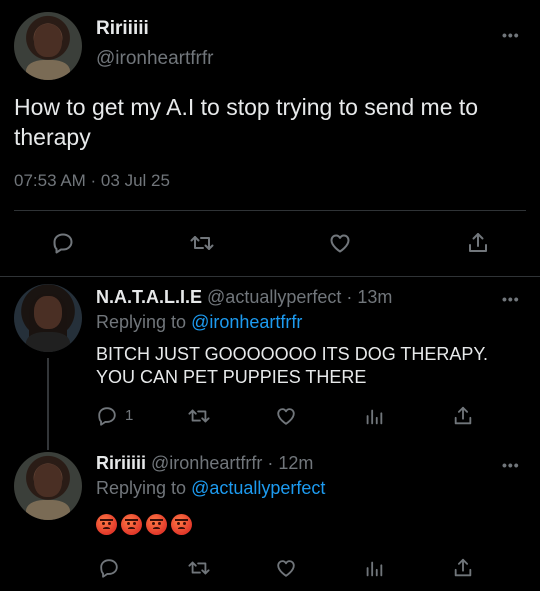 The width and height of the screenshot is (540, 591). Describe the element at coordinates (48, 404) in the screenshot. I see `thread-connector-line` at that location.